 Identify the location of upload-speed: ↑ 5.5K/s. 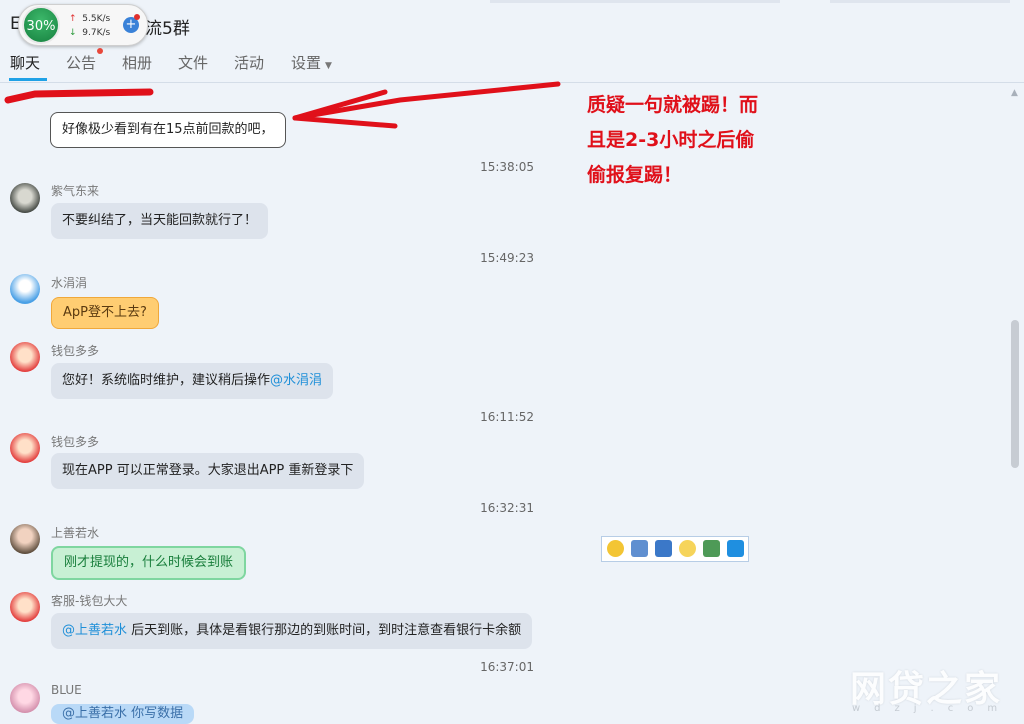
(89, 19).